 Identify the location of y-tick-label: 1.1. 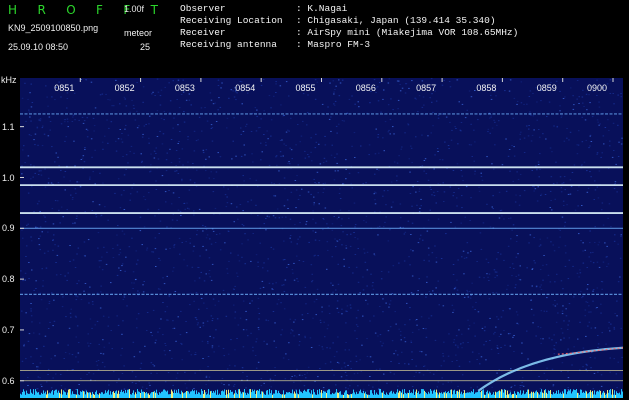
(8, 126).